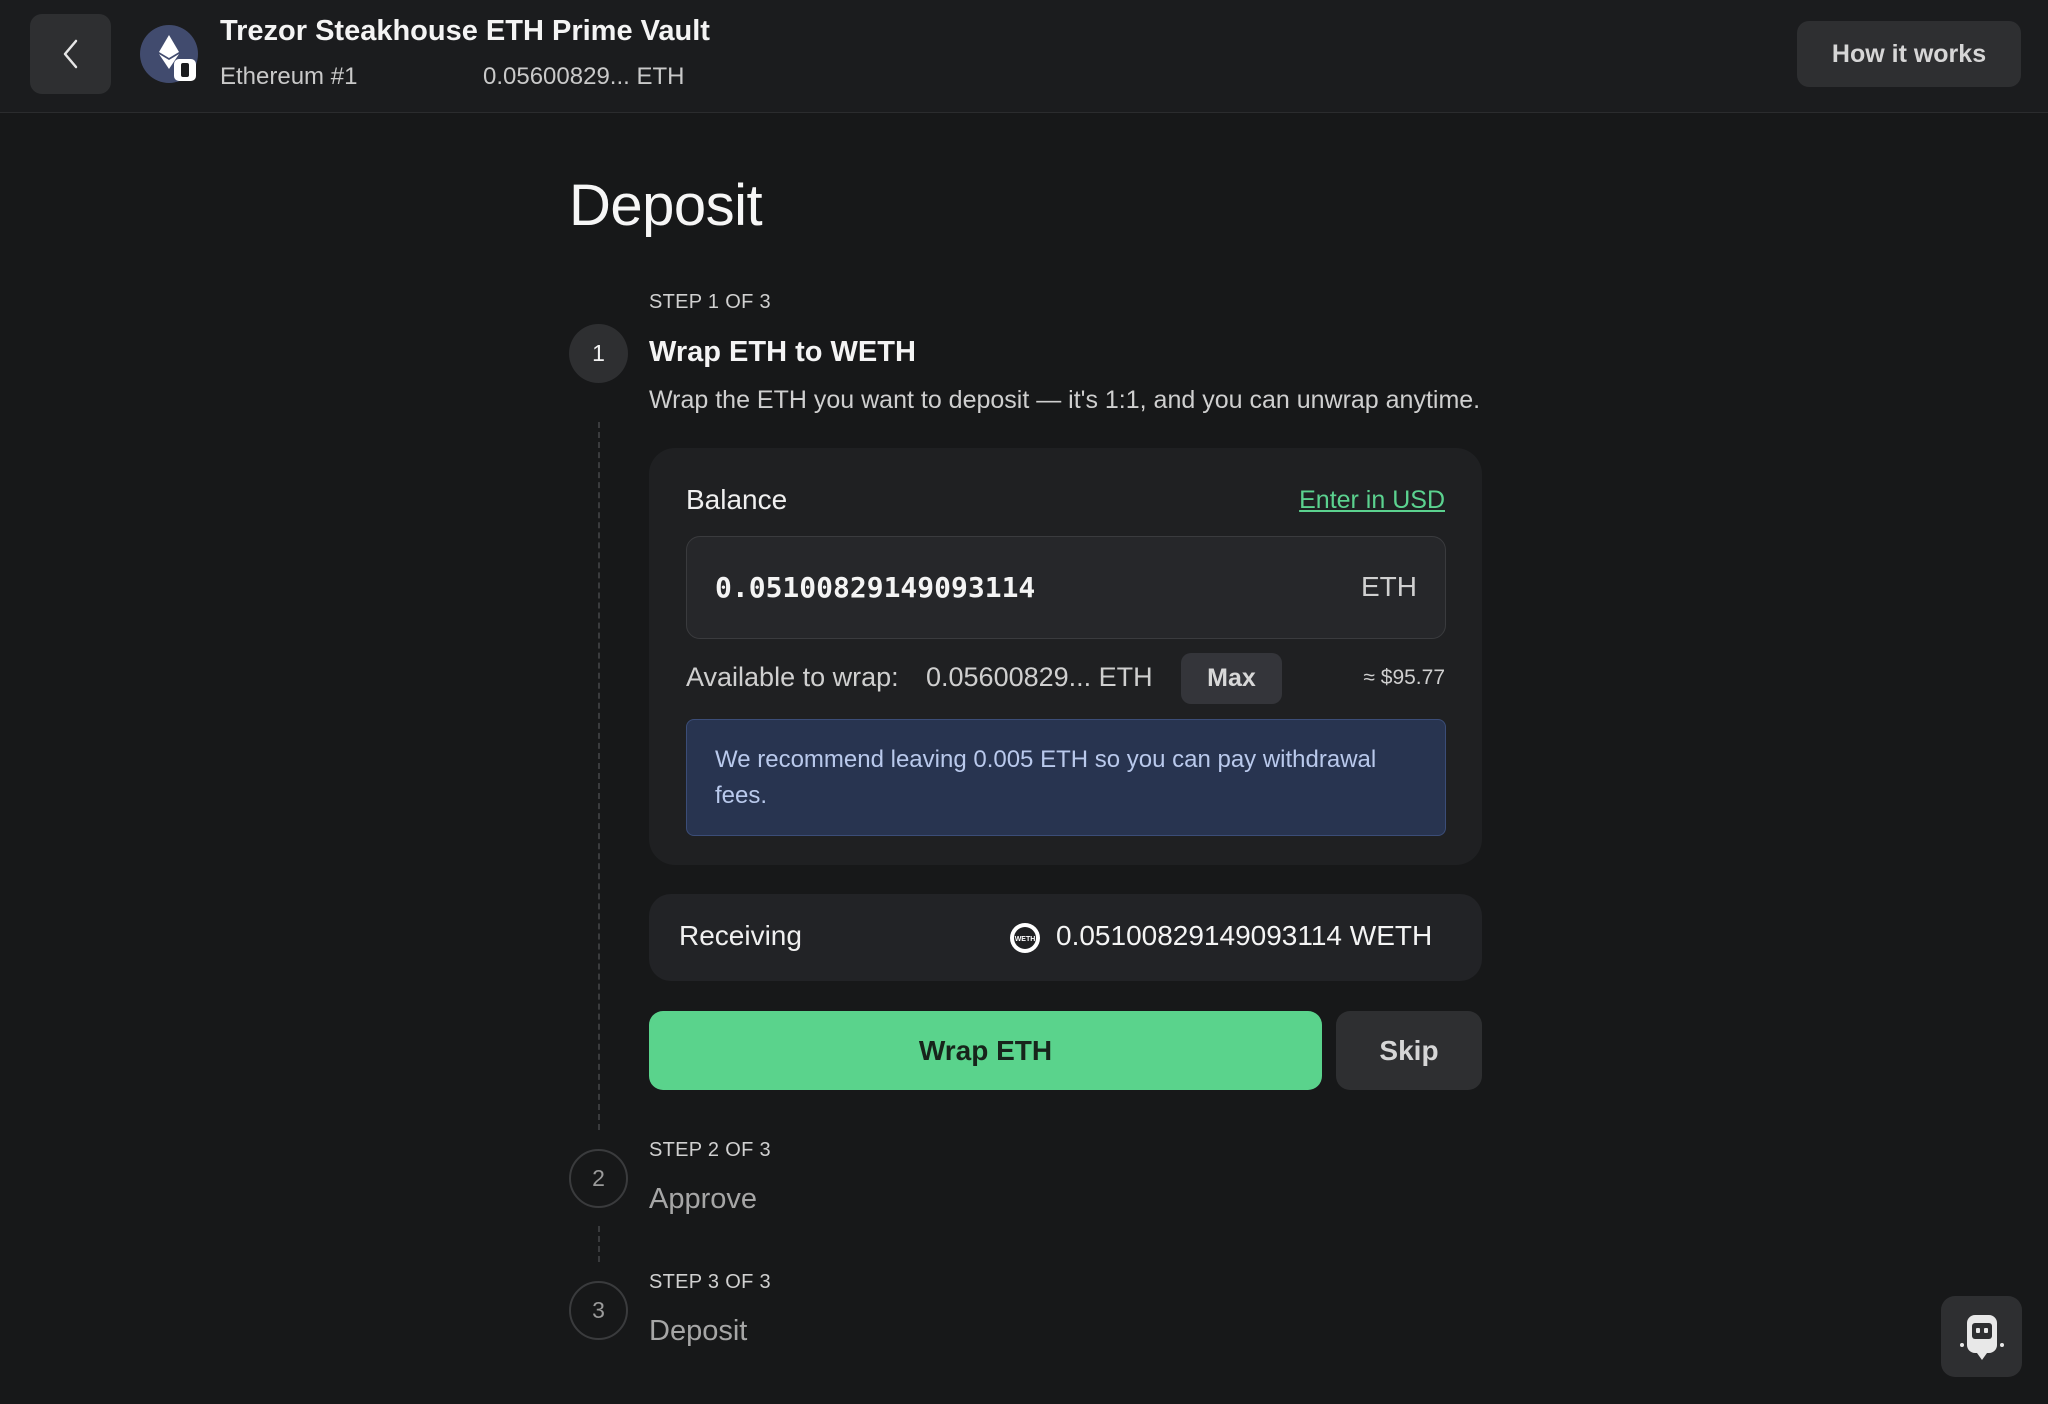 The image size is (2048, 1404). I want to click on receiving-row: Receiving WETH 0.05100829149093114 WETH, so click(1065, 937).